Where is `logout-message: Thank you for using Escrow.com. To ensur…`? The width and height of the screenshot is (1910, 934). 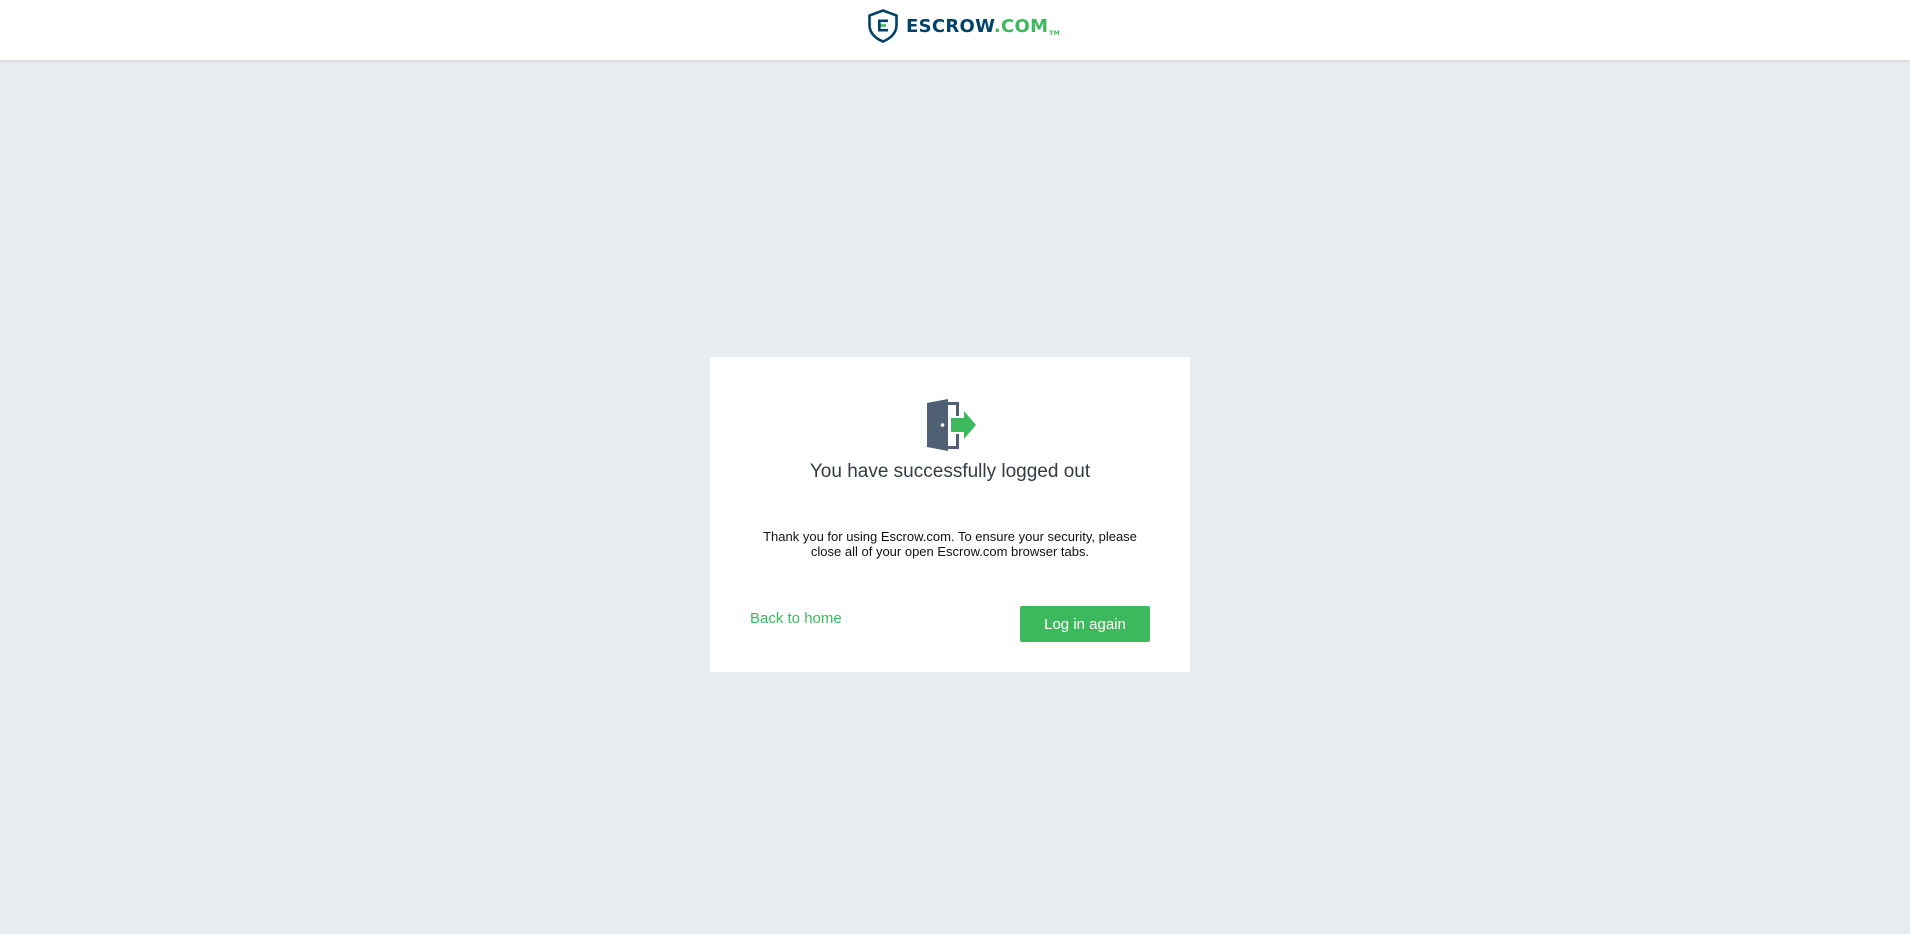 logout-message: Thank you for using Escrow.com. To ensur… is located at coordinates (950, 544).